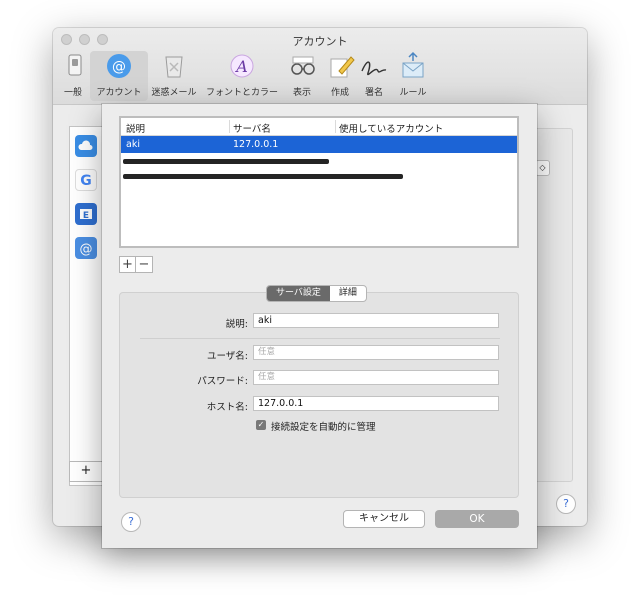 This screenshot has width=640, height=600. What do you see at coordinates (174, 66) in the screenshot?
I see `junk-mail-icon` at bounding box center [174, 66].